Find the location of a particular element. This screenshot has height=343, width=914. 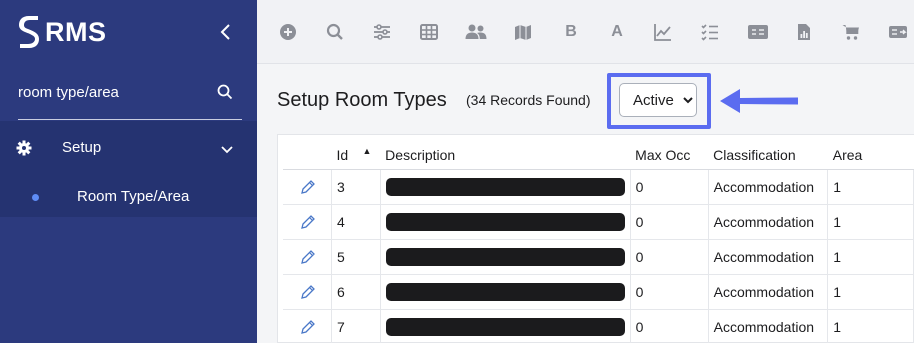

people-icon is located at coordinates (476, 32).